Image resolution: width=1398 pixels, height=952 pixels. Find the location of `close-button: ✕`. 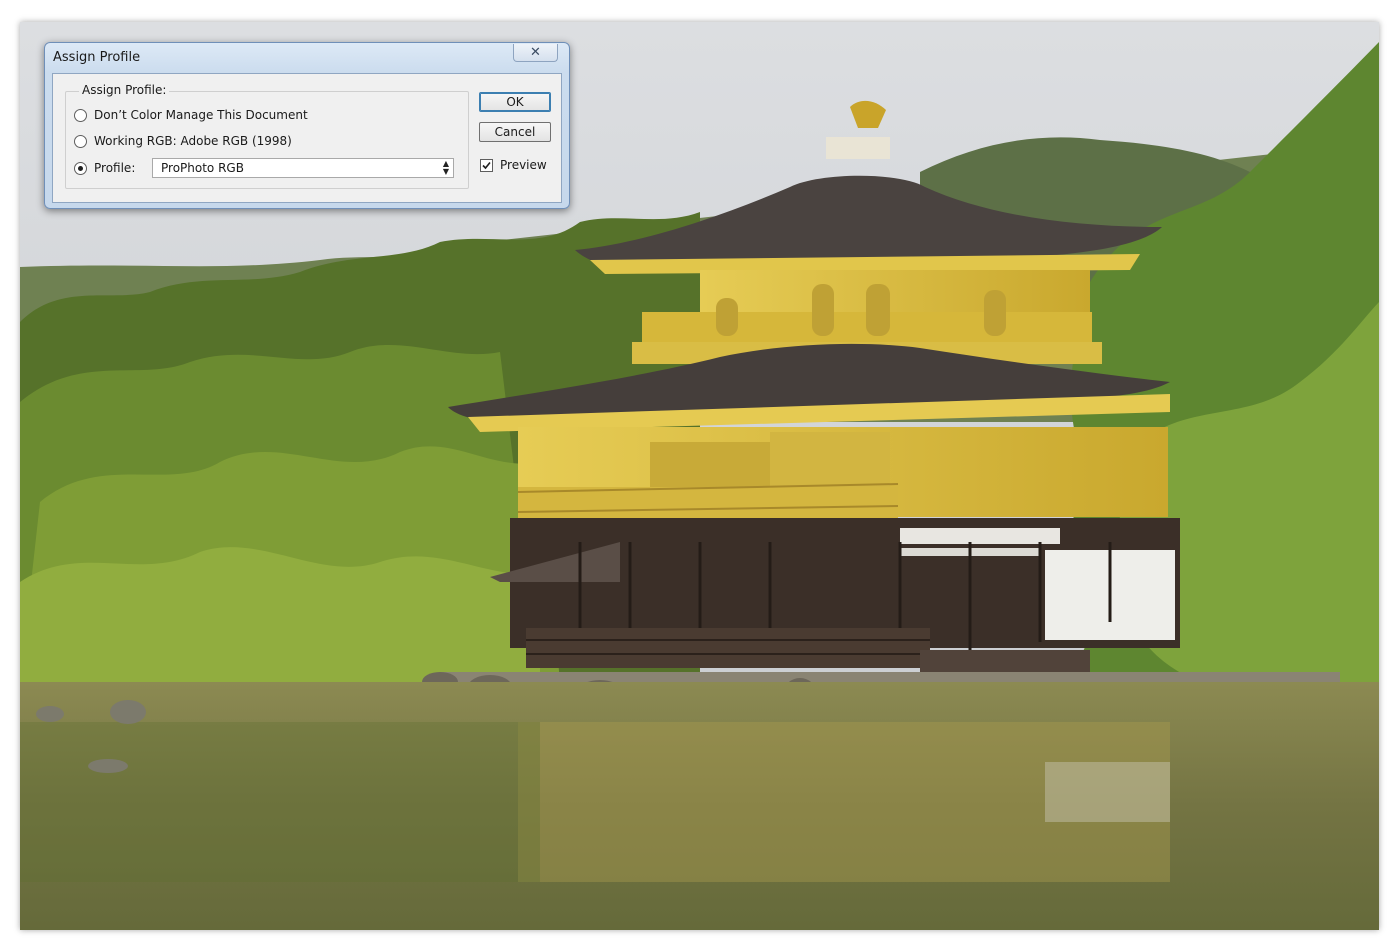

close-button: ✕ is located at coordinates (535, 53).